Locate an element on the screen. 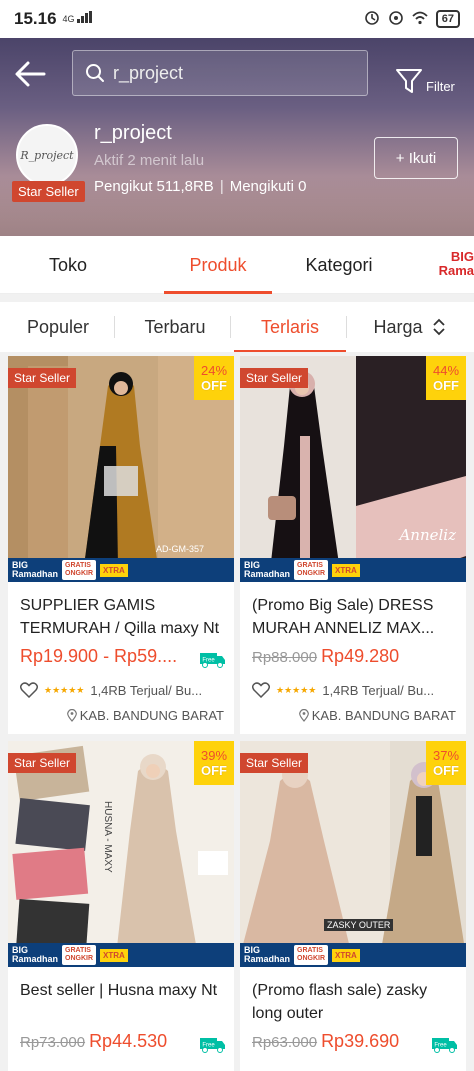 Image resolution: width=474 pixels, height=1071 pixels. status-time: 15.16 is located at coordinates (35, 18).